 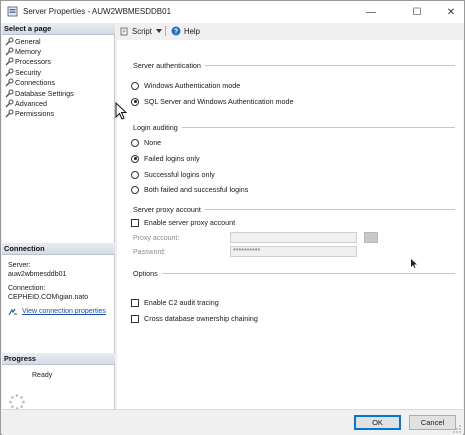 I want to click on dialog-button-bar: OK Cancel, so click(x=232, y=422).